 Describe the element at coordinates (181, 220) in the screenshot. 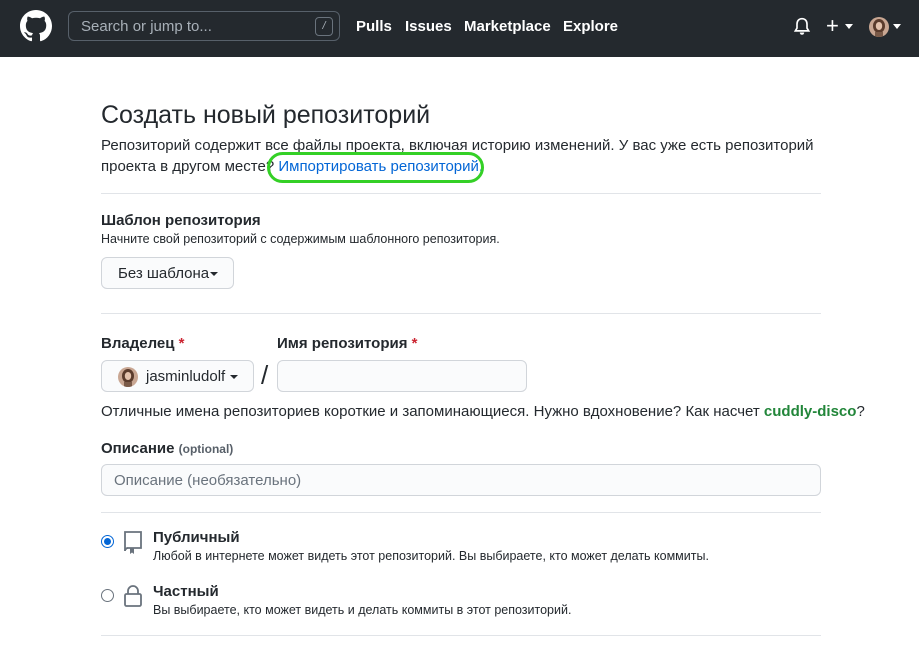

I see `template-label: Шаблон репозитория` at that location.